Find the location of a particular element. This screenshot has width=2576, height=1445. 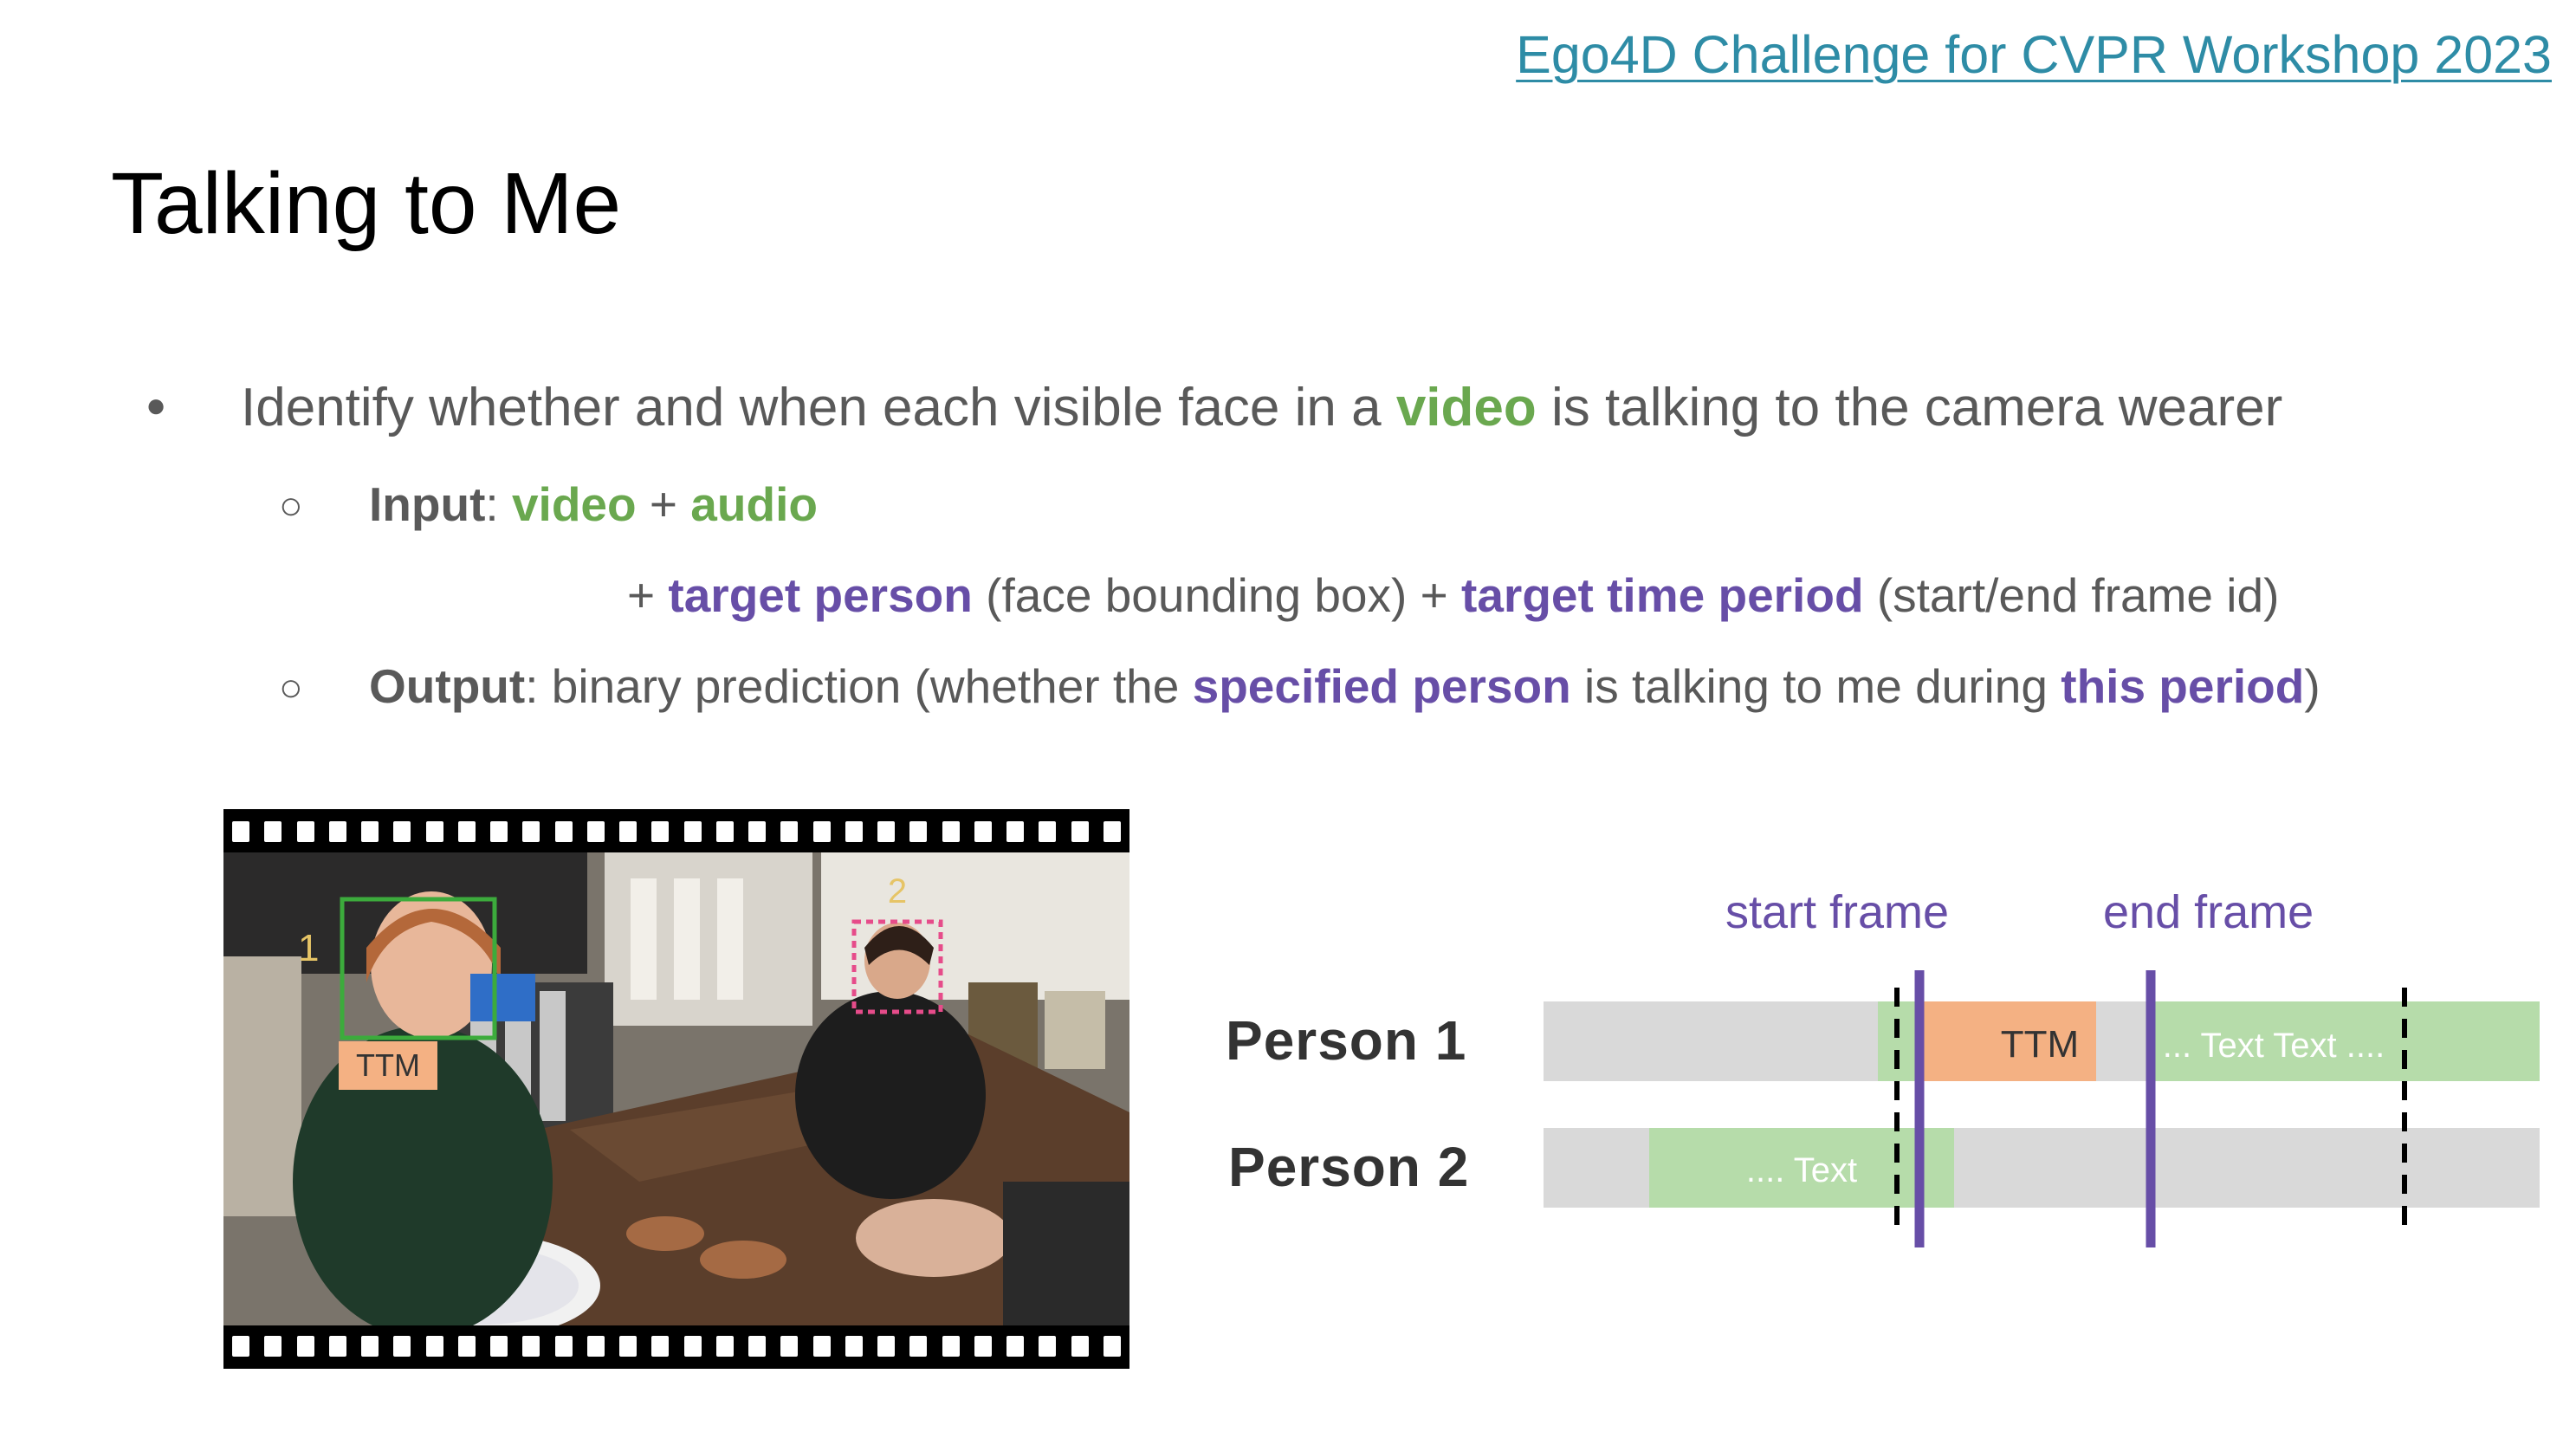

row-label-person-2: Person 2 is located at coordinates (1349, 1167).